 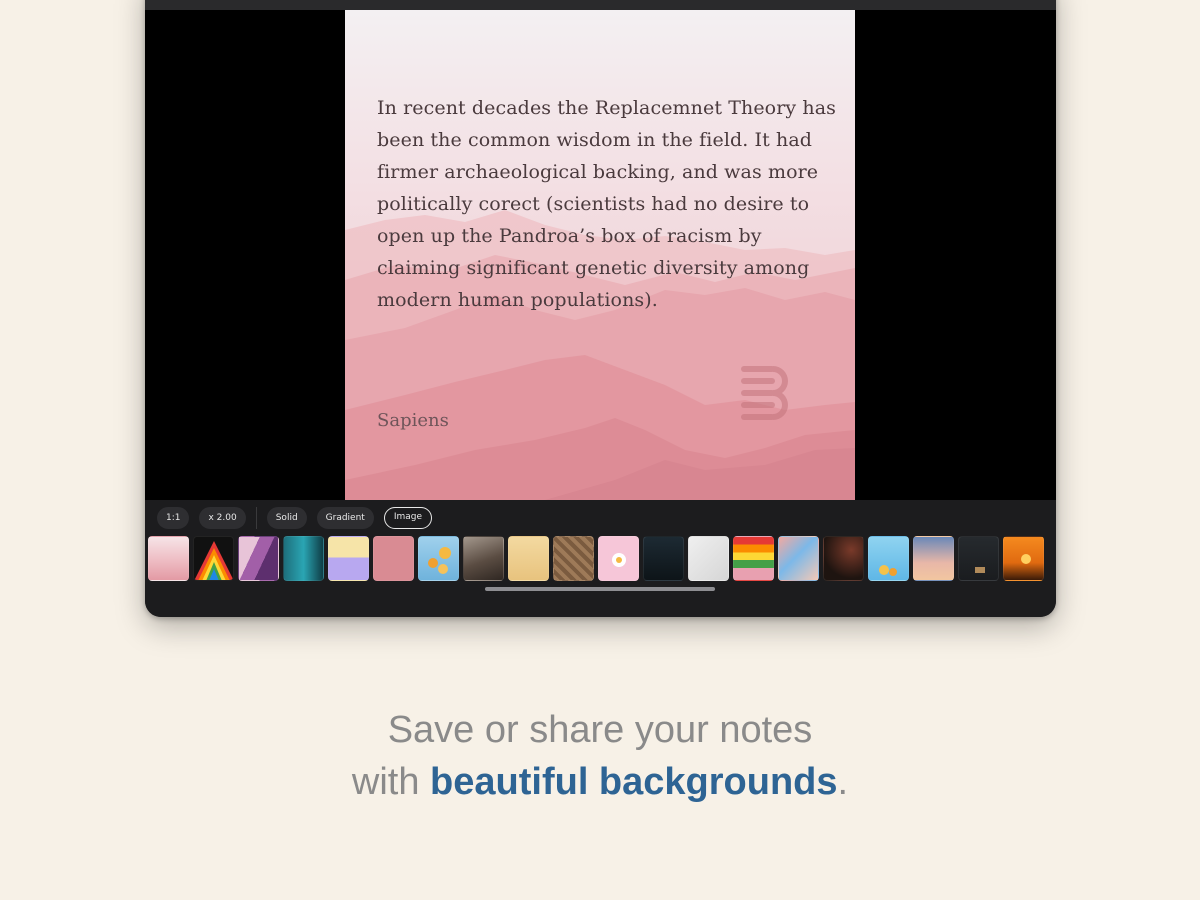 What do you see at coordinates (413, 420) in the screenshot?
I see `quote-source: Sapiens` at bounding box center [413, 420].